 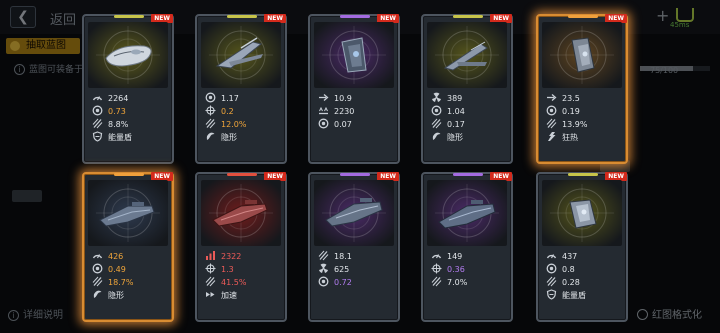 I want to click on stat-row: 10.9, so click(x=356, y=98).